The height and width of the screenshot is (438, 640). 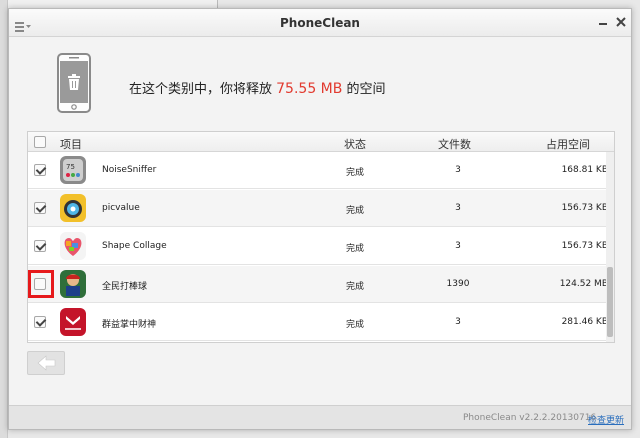 What do you see at coordinates (364, 89) in the screenshot?
I see `message-suffix: 的空间` at bounding box center [364, 89].